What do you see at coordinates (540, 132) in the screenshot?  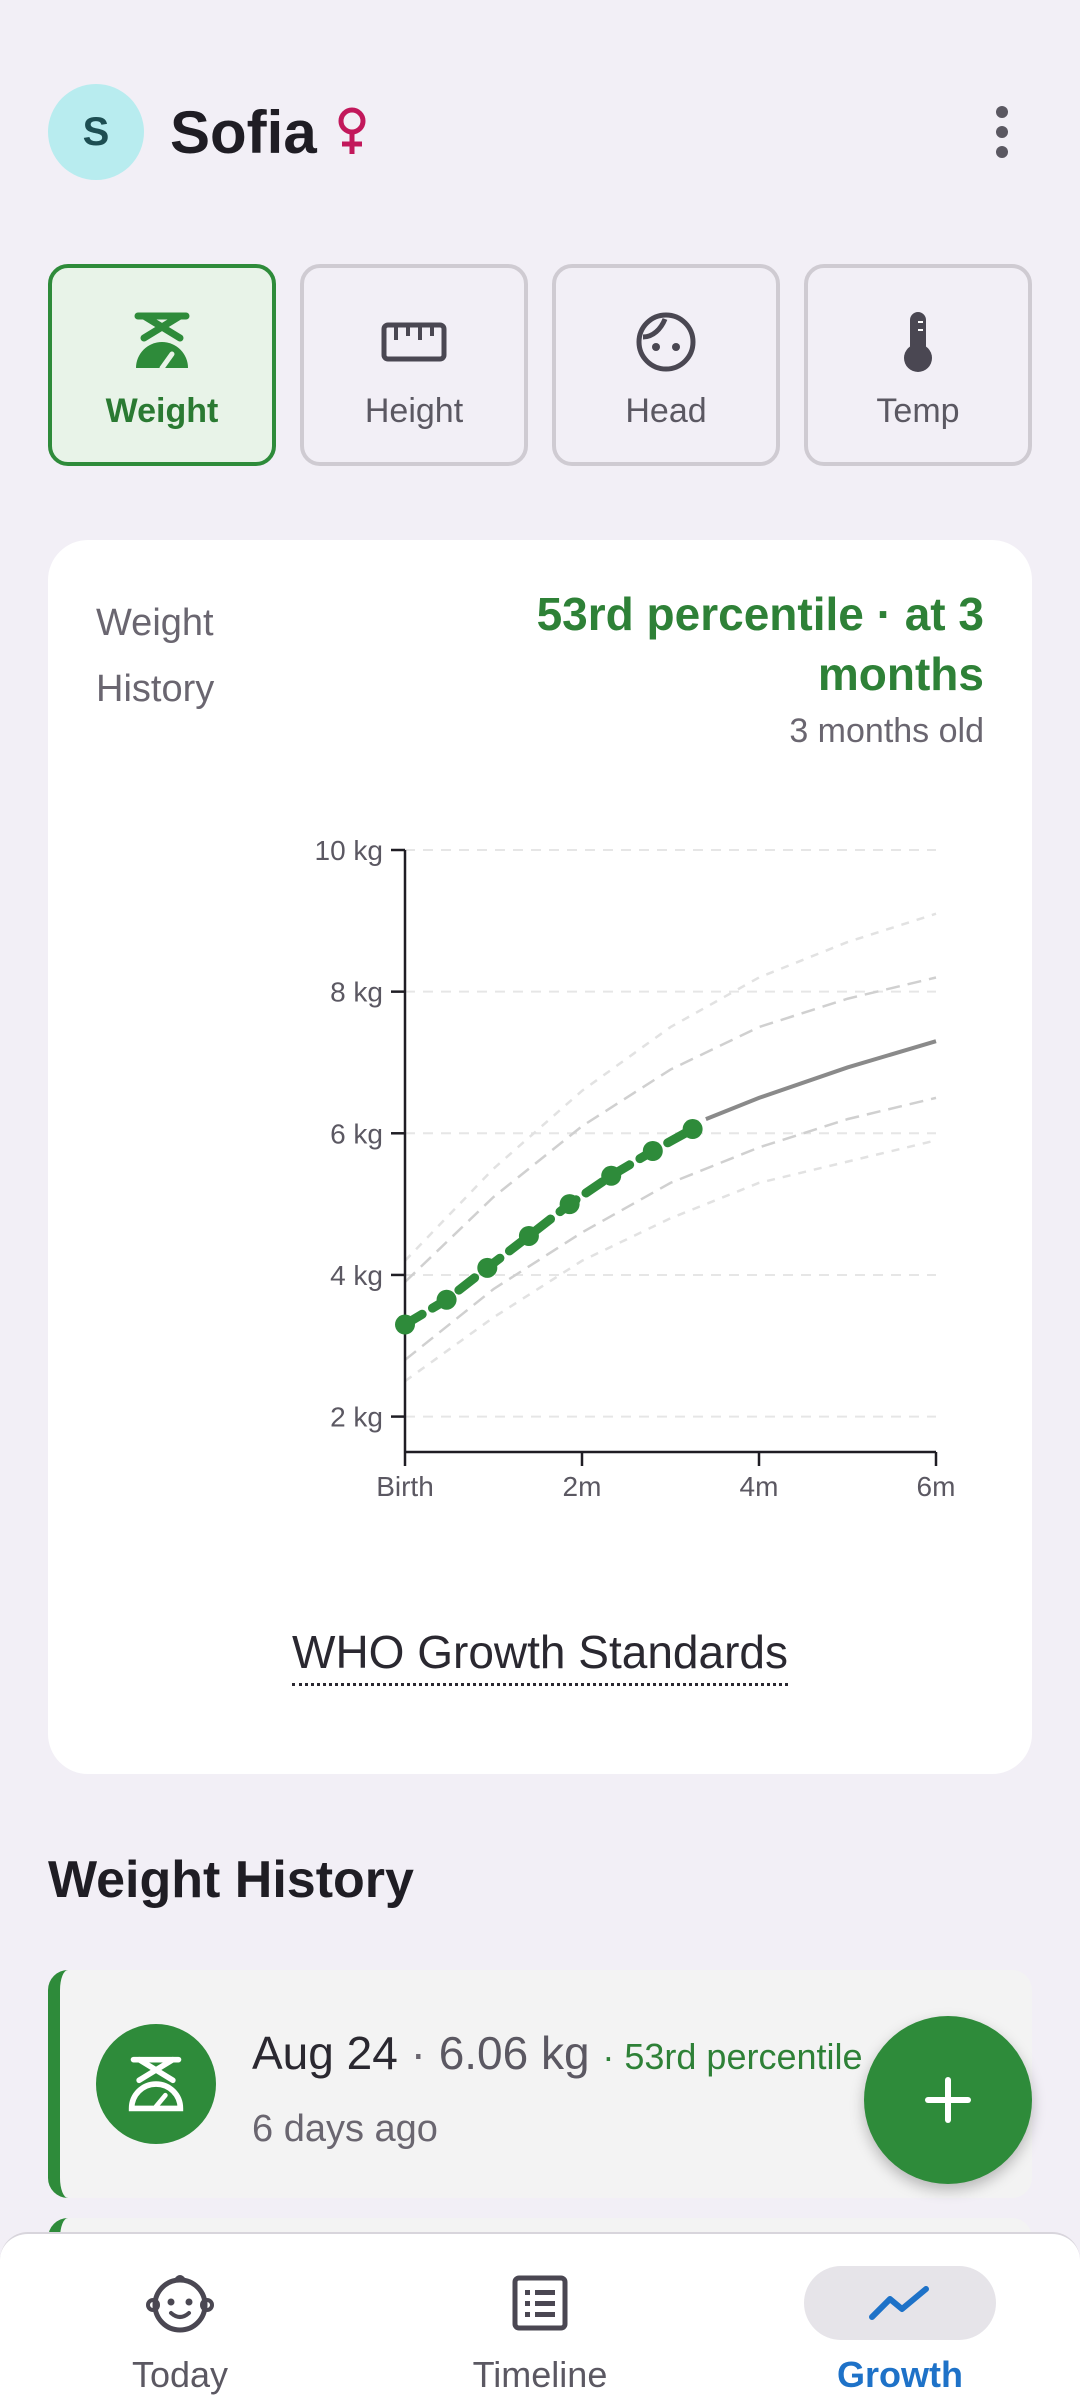 I see `profile-header: S Sofia` at bounding box center [540, 132].